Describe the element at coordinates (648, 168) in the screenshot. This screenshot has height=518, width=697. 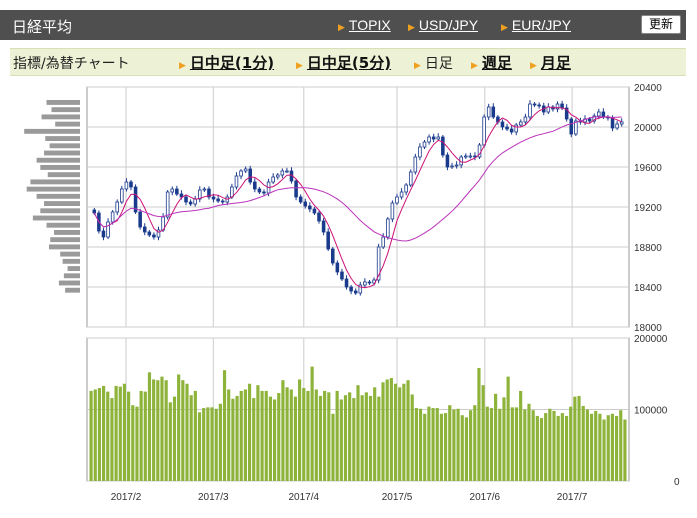
I see `price-tick-label: 19600` at that location.